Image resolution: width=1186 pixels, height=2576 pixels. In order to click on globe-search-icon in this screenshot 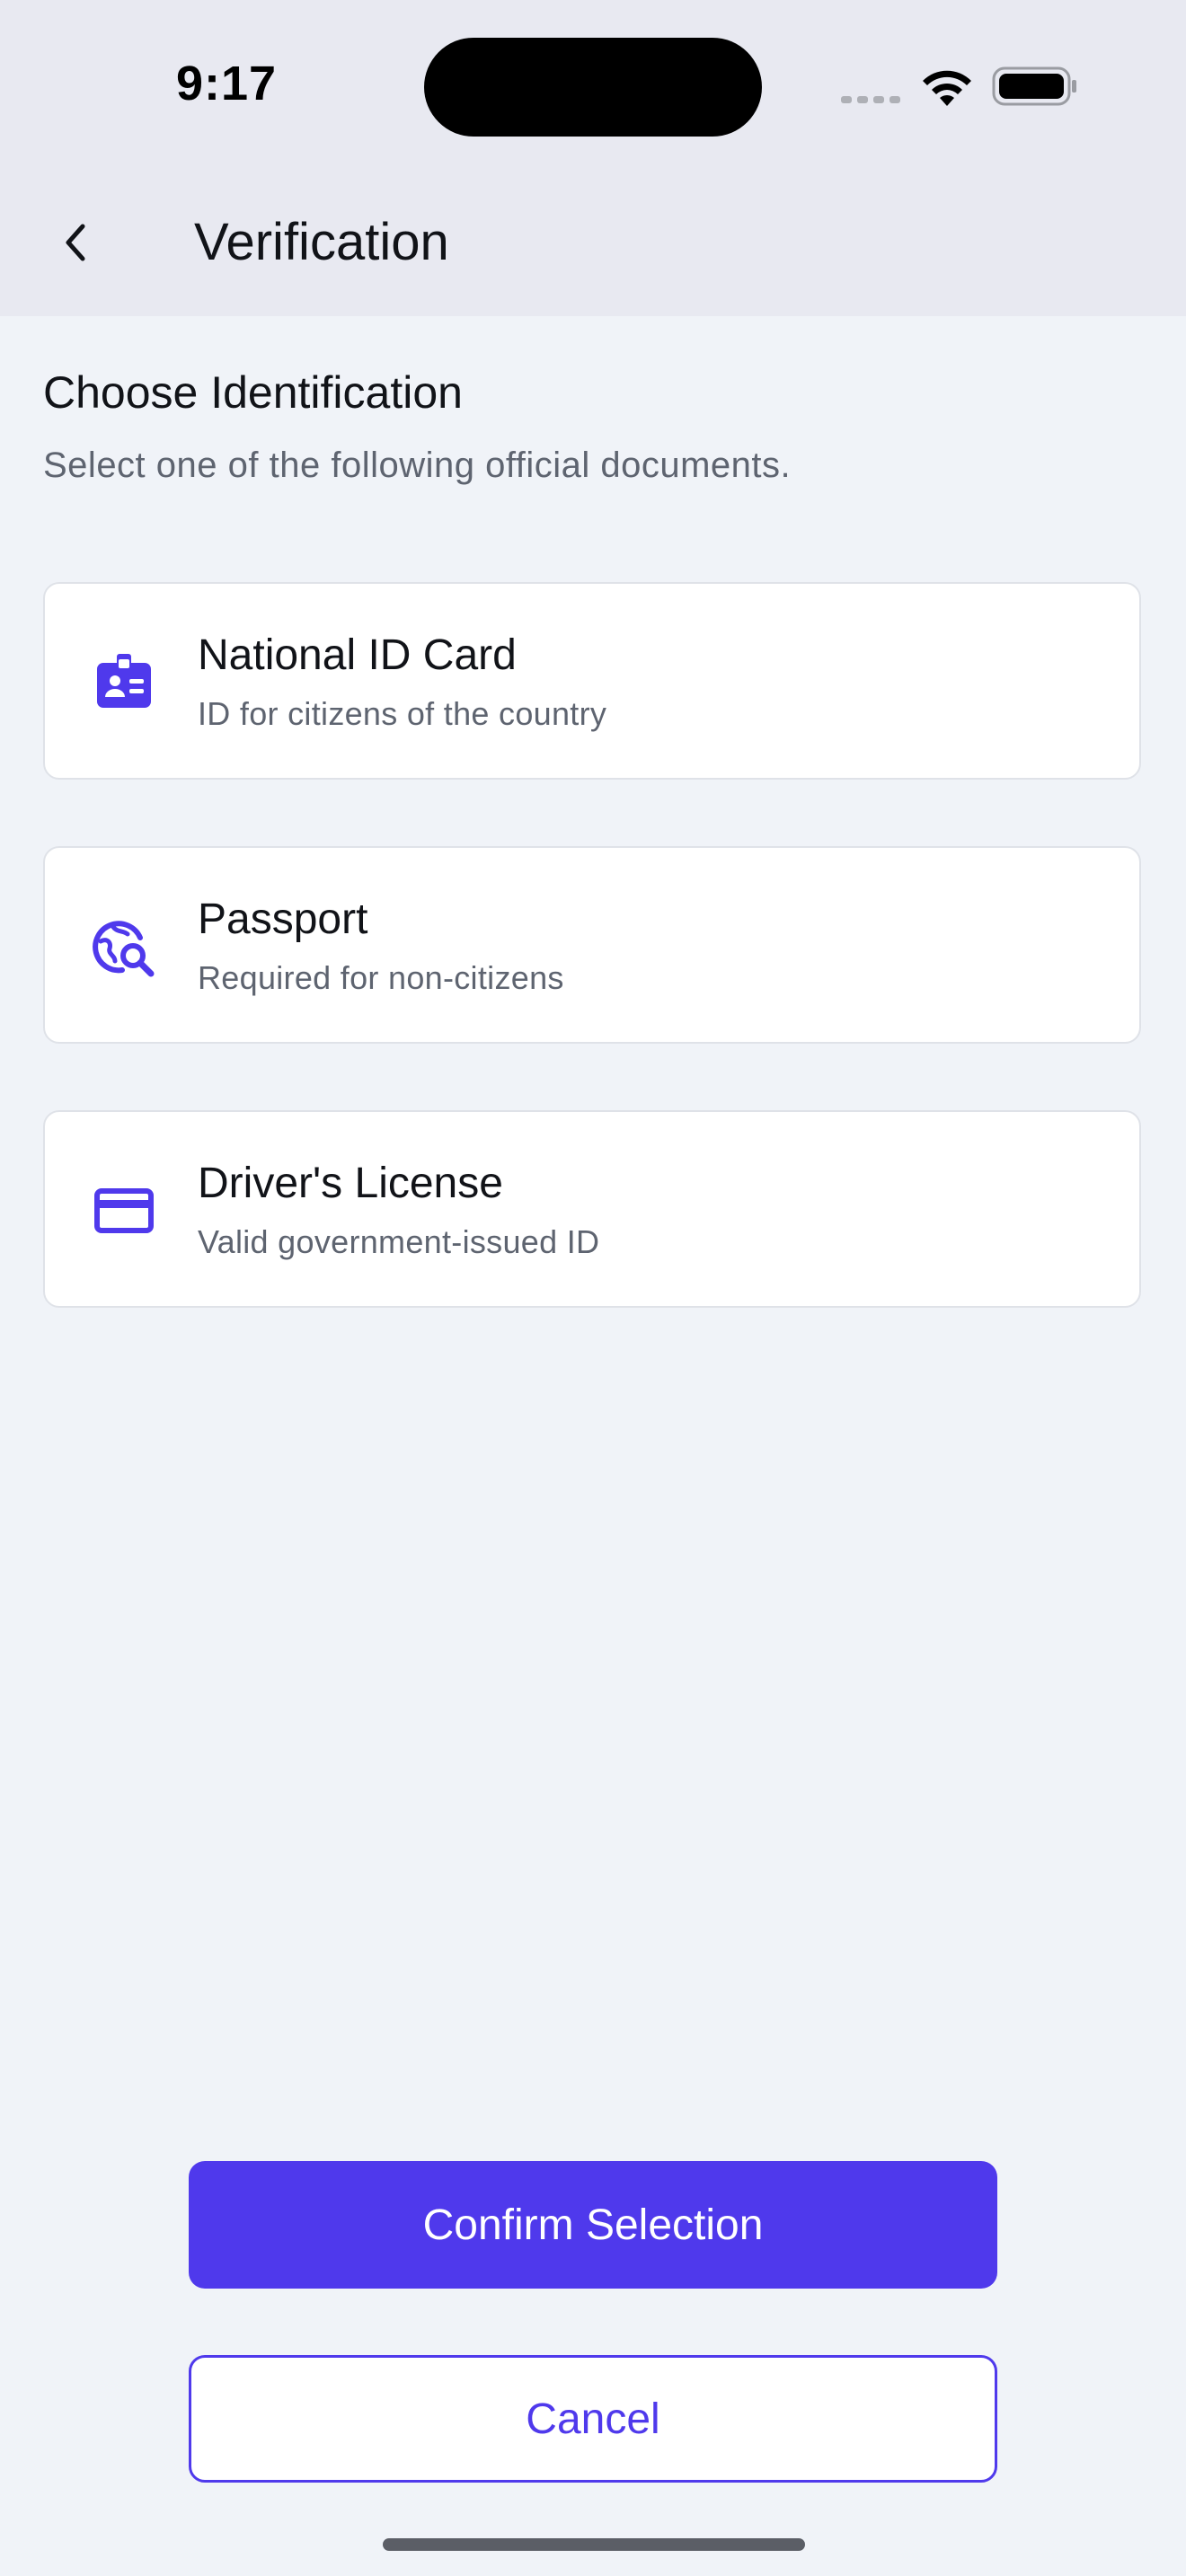, I will do `click(124, 949)`.